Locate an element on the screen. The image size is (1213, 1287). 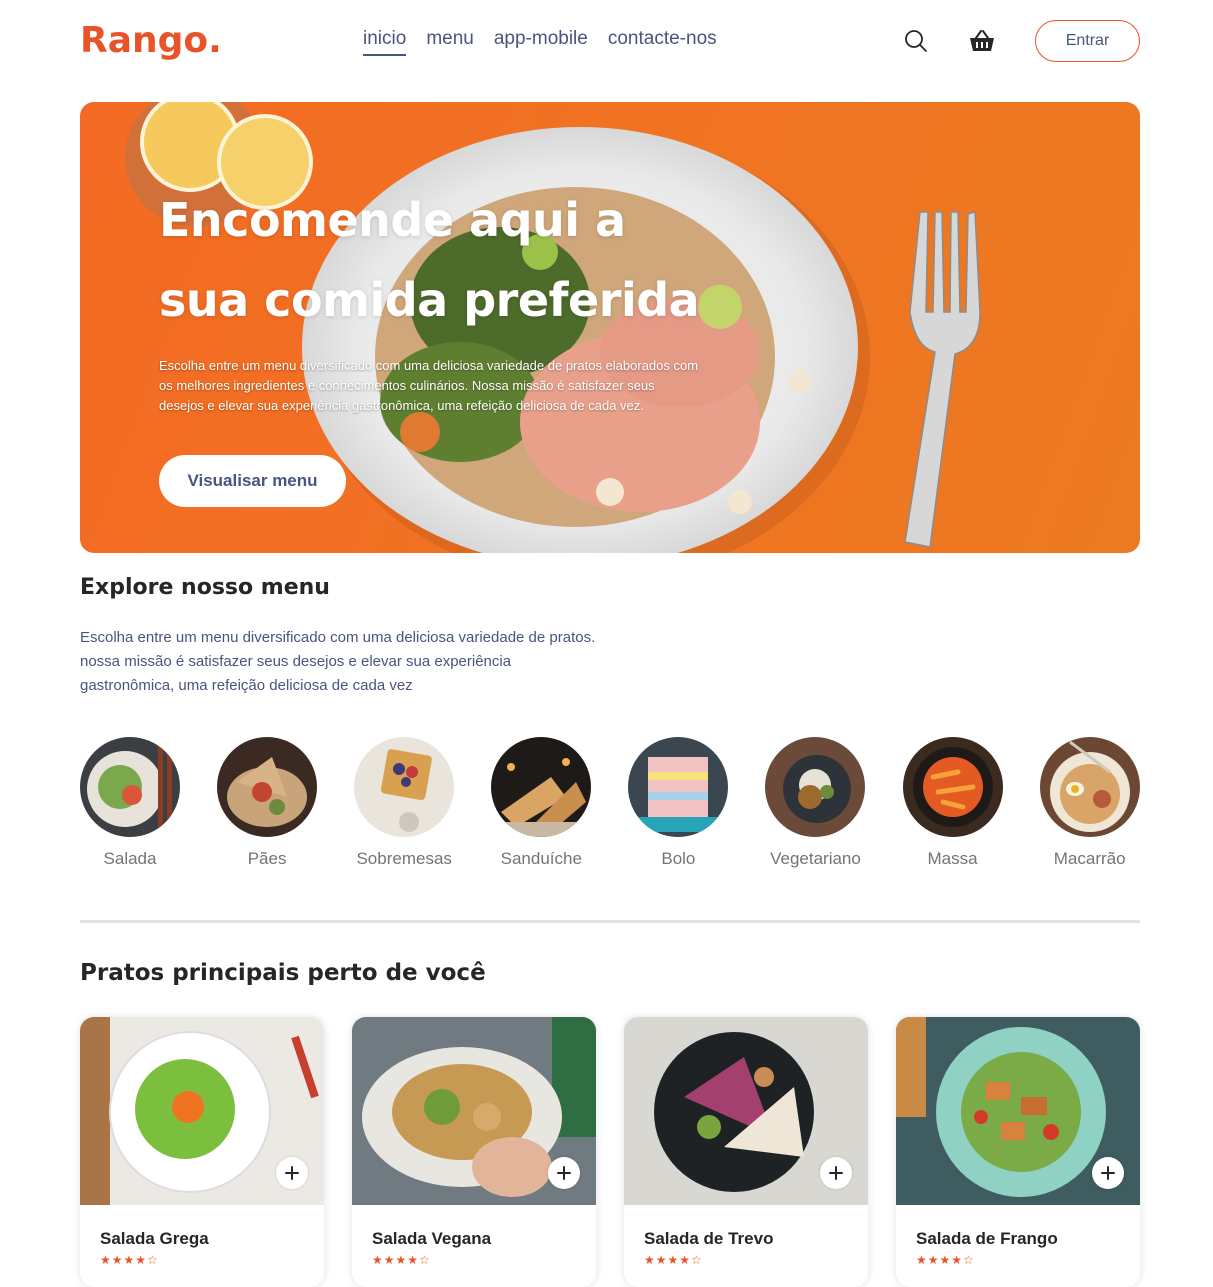
category-label: Salada is located at coordinates (130, 858).